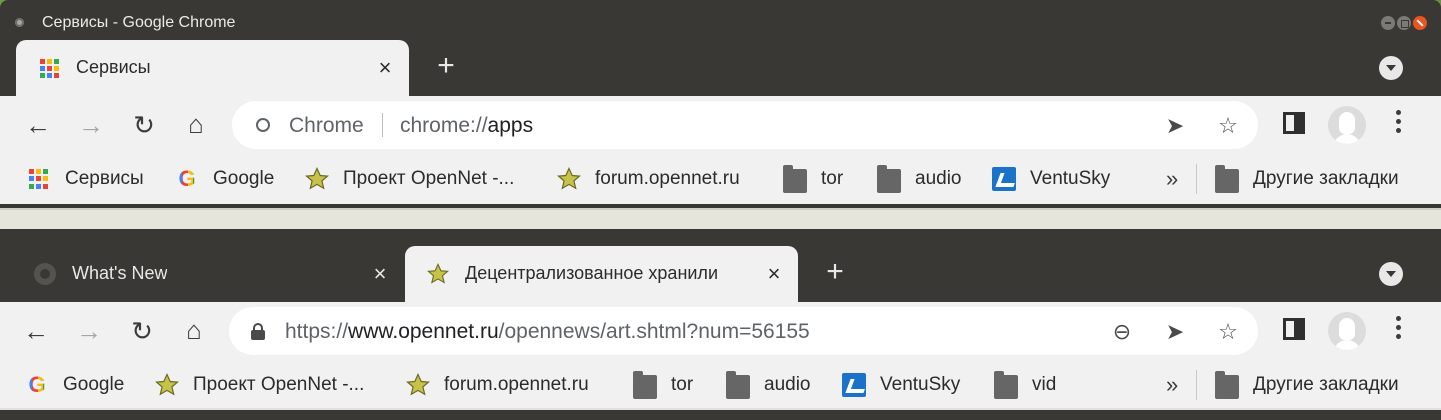 This screenshot has width=1441, height=420. I want to click on ventusky-icon, so click(854, 385).